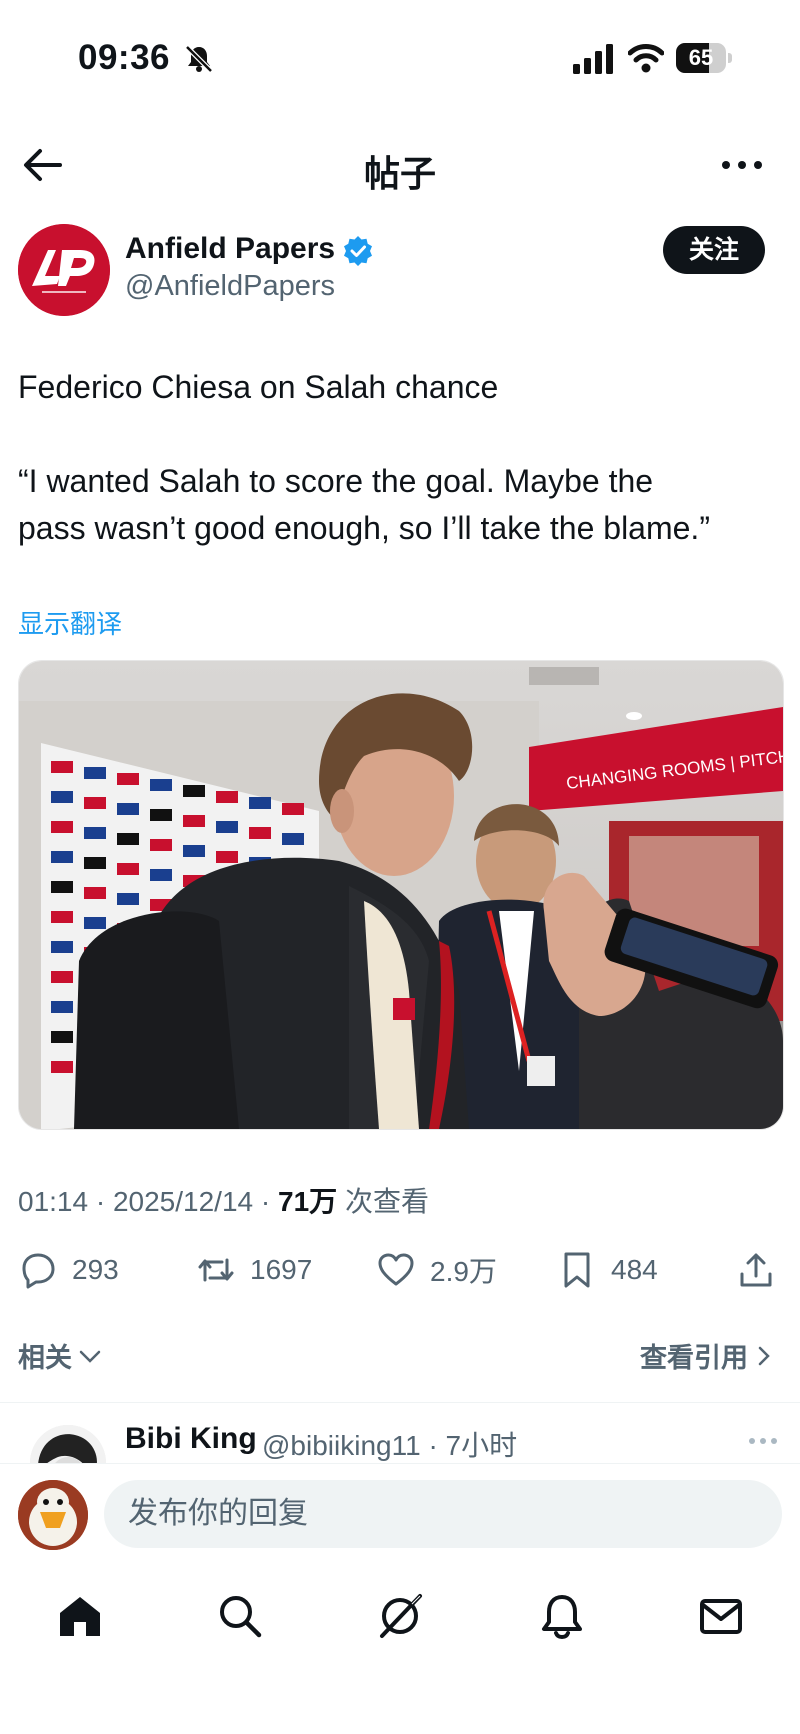  I want to click on post-date: 2025/12/14, so click(183, 1201).